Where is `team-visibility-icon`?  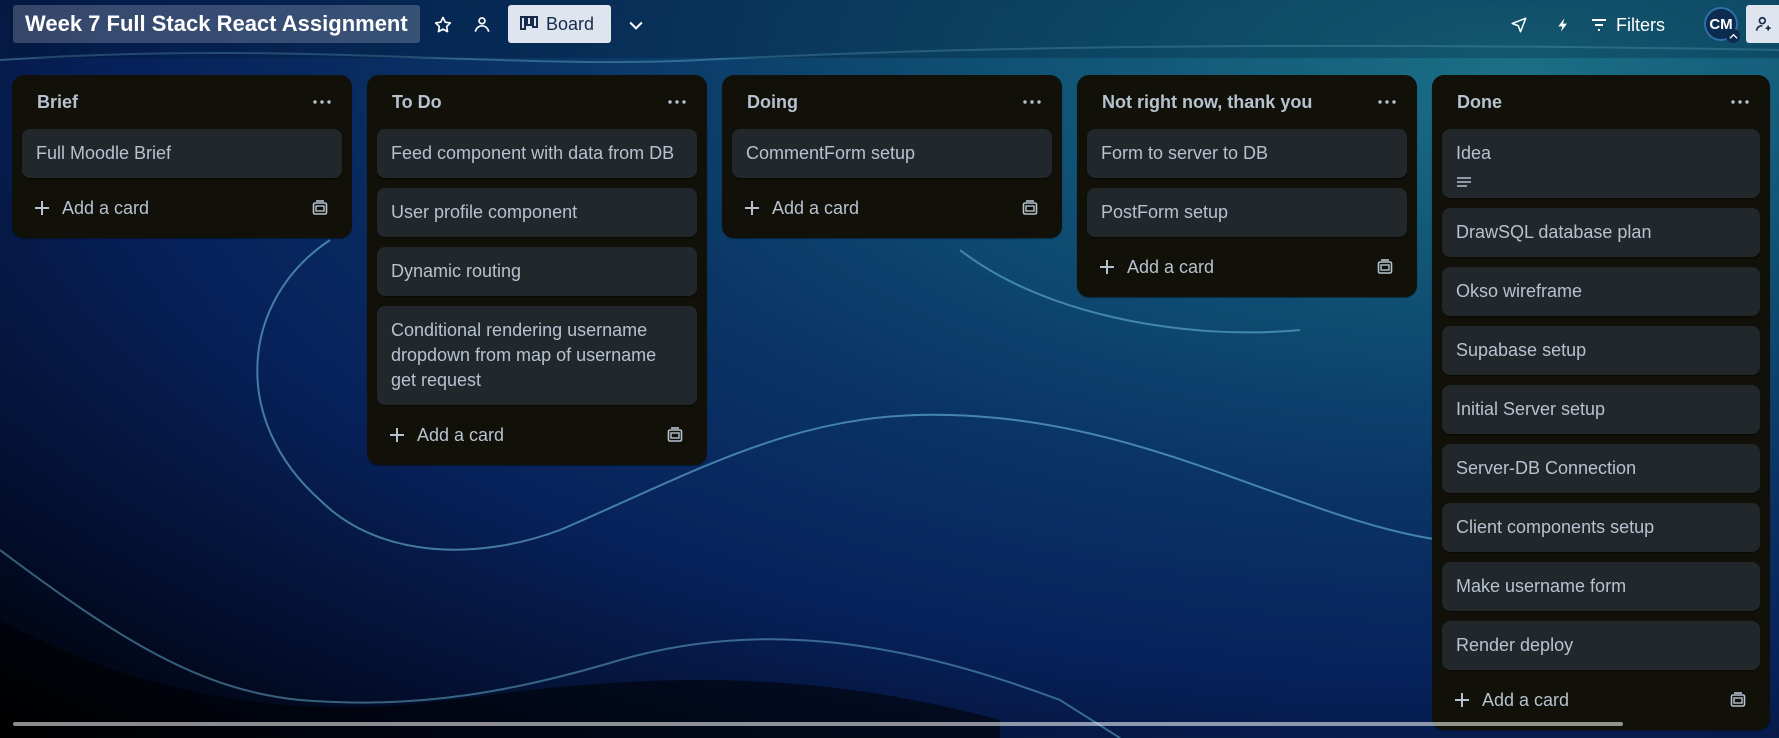 team-visibility-icon is located at coordinates (482, 24).